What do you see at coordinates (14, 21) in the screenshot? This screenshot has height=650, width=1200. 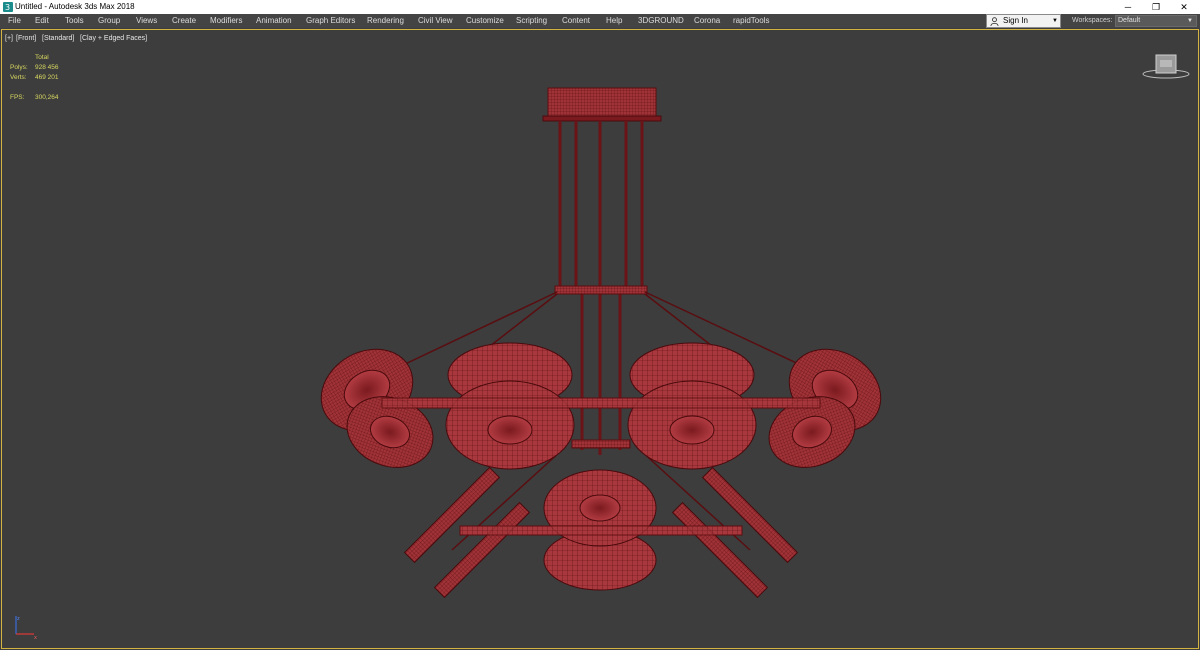 I see `menu-file: File` at bounding box center [14, 21].